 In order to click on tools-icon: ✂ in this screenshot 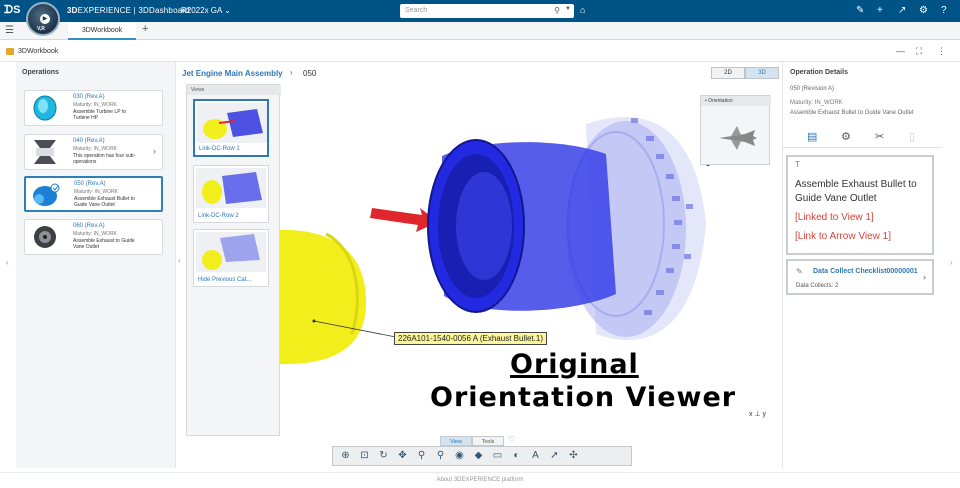, I will do `click(879, 136)`.